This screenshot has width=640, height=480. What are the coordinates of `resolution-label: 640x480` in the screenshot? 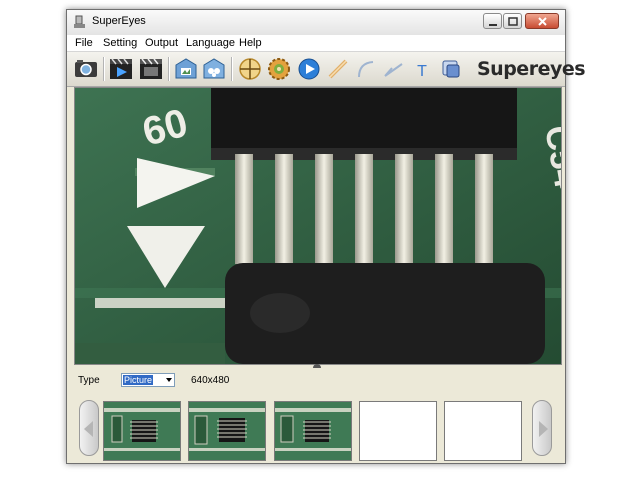 It's located at (210, 380).